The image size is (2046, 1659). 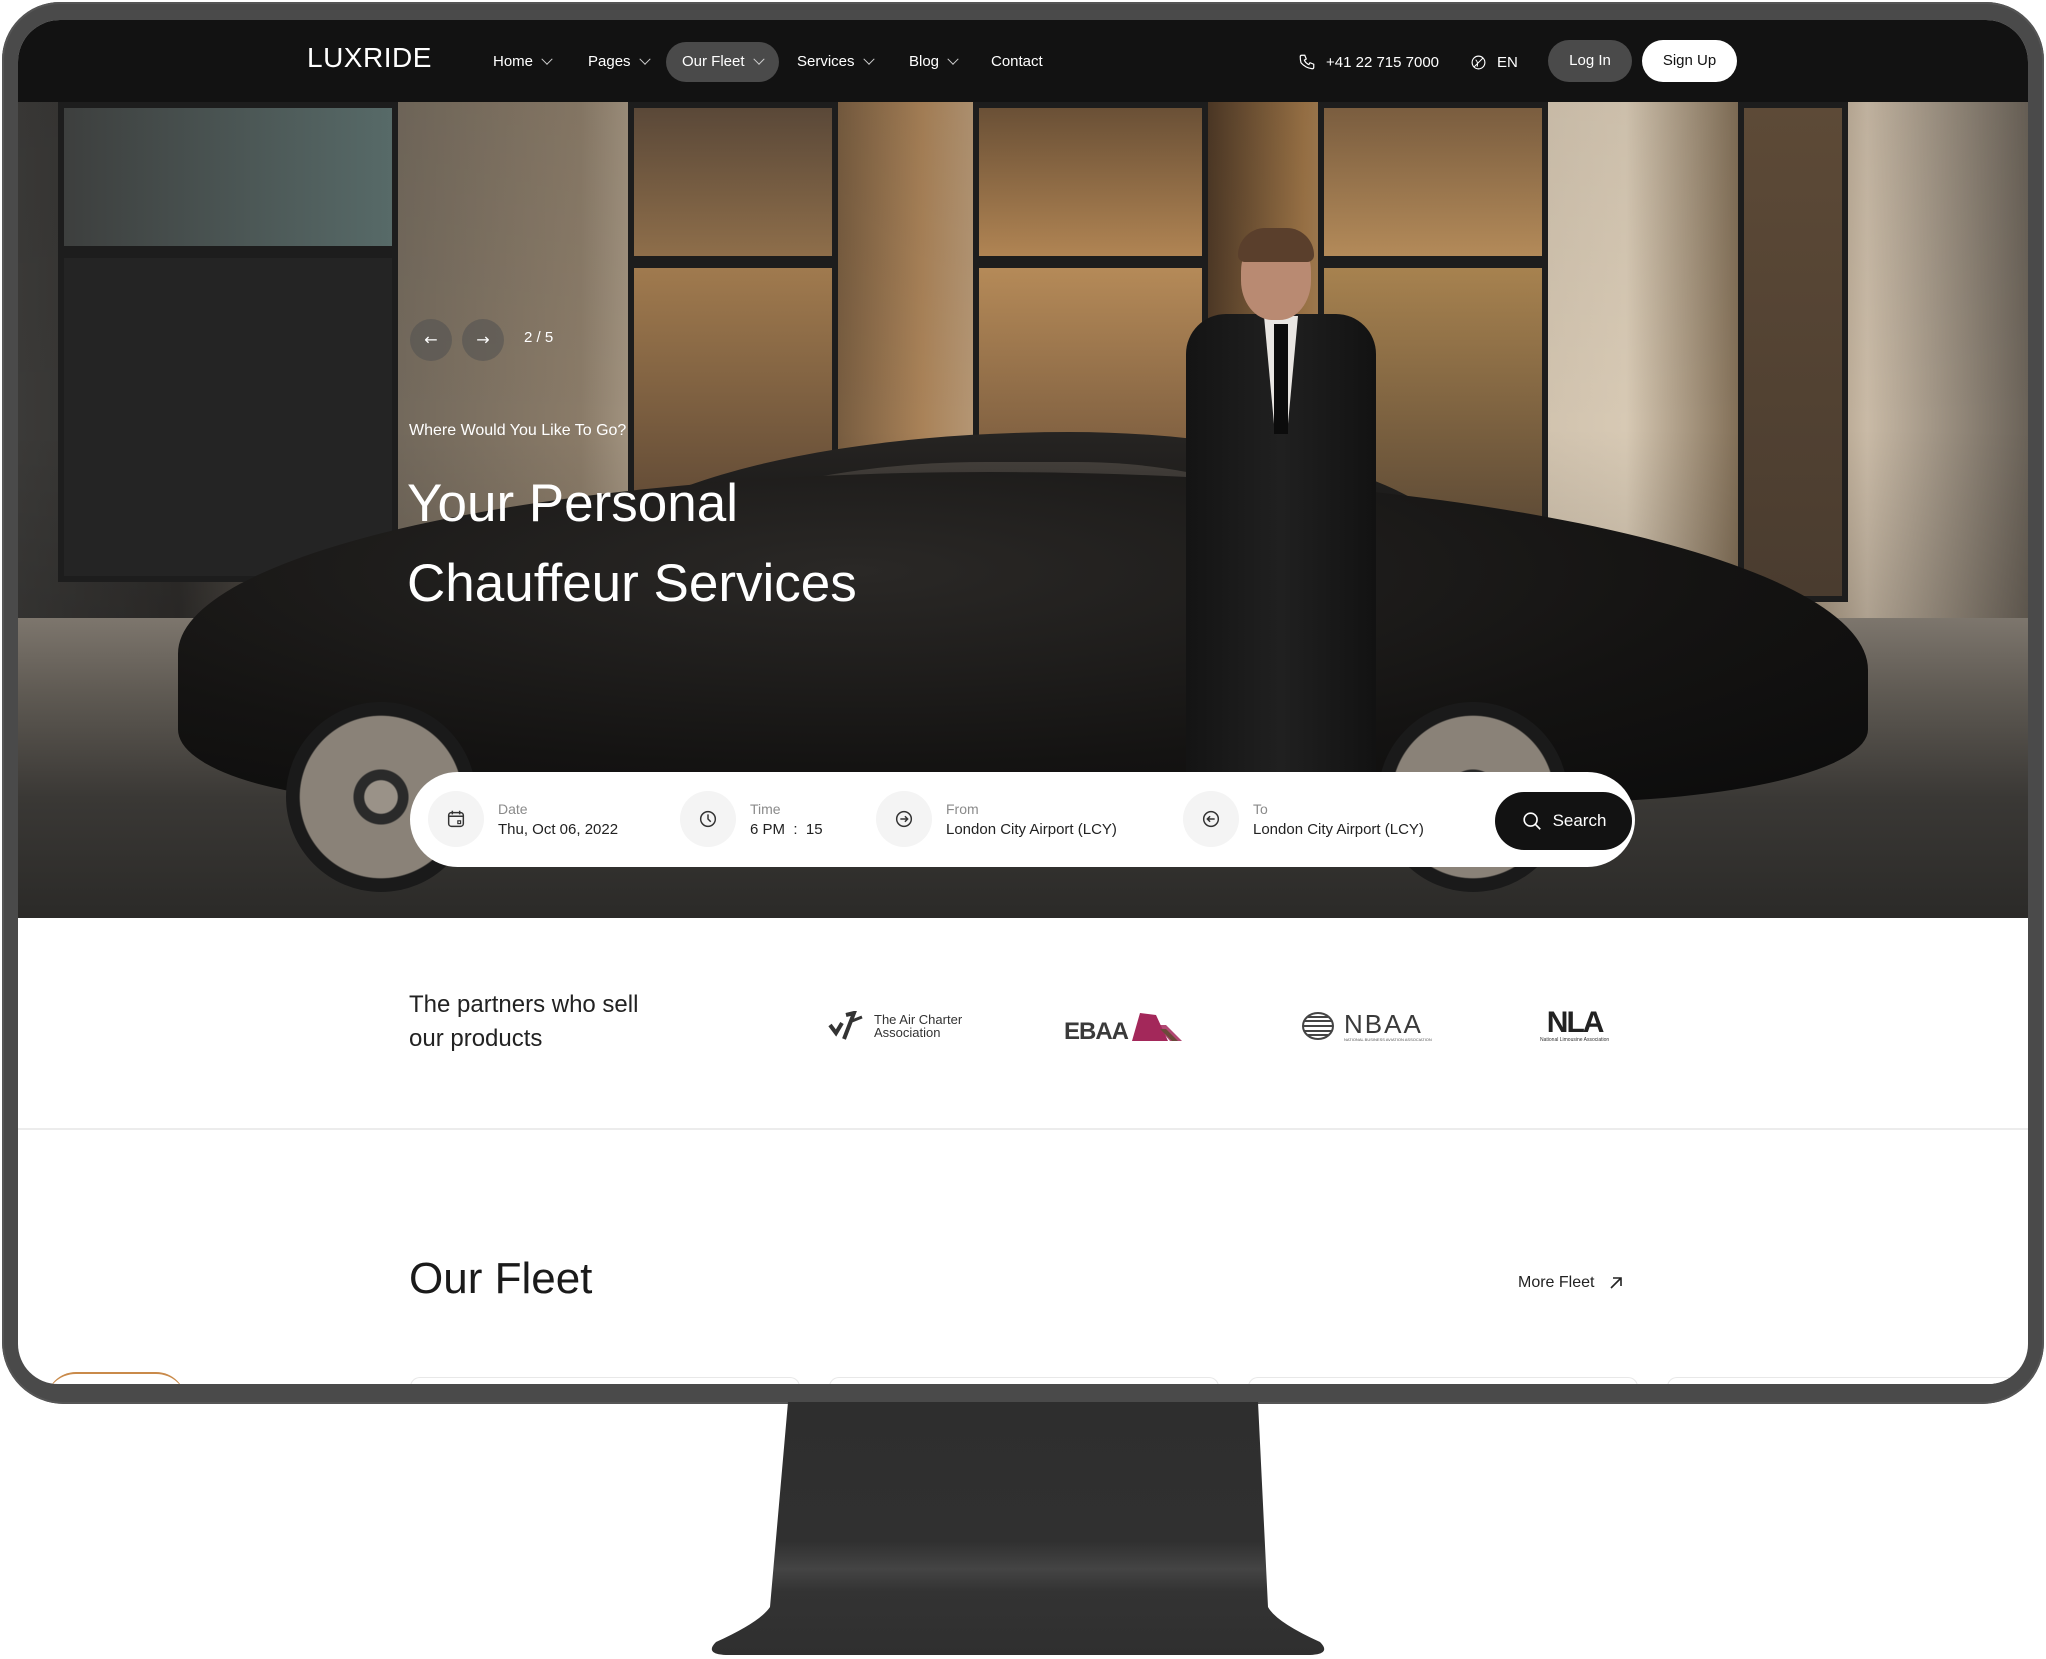 What do you see at coordinates (116, 1378) in the screenshot?
I see `decorative-arc` at bounding box center [116, 1378].